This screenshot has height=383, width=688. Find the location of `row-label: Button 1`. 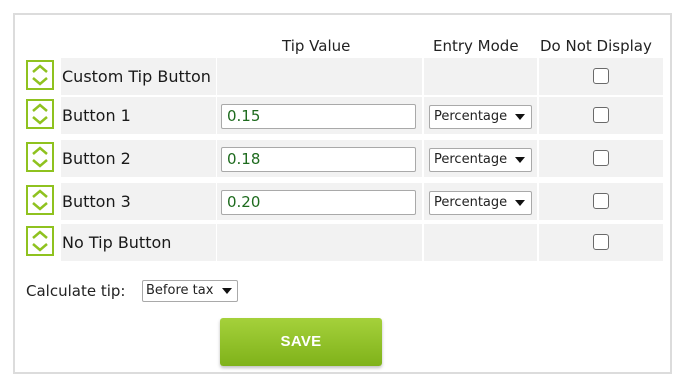

row-label: Button 1 is located at coordinates (138, 115).